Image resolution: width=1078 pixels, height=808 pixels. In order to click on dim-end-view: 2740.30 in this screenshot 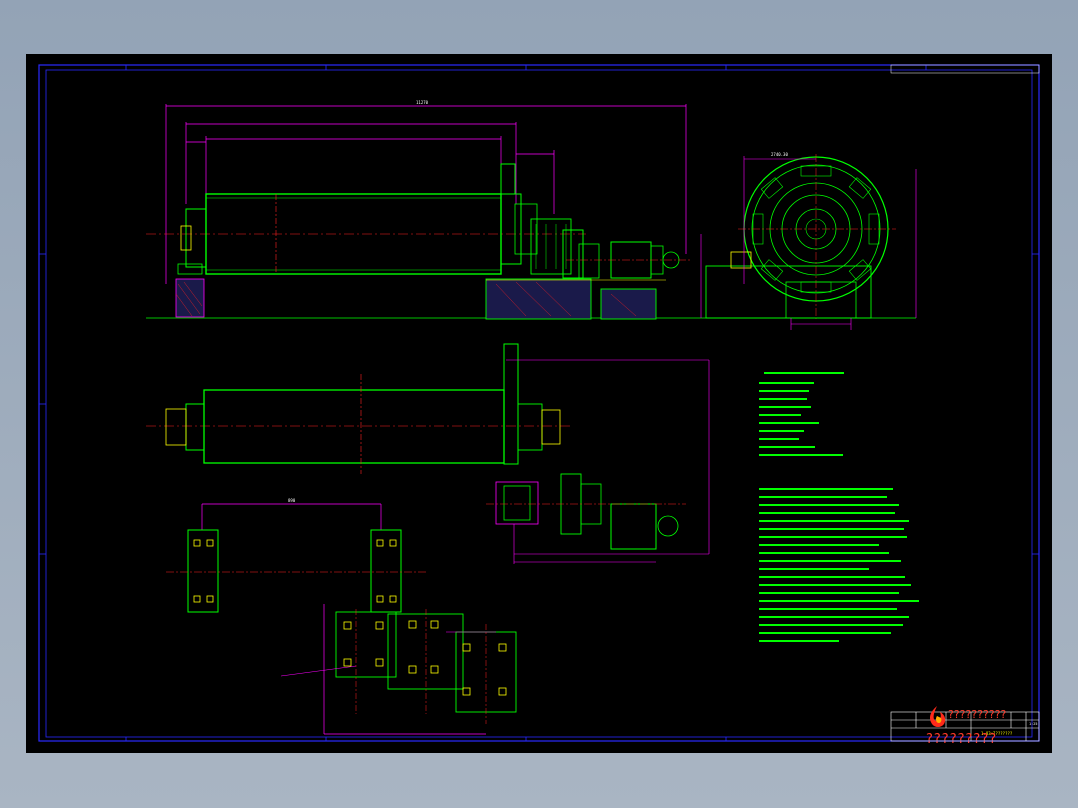, I will do `click(779, 154)`.